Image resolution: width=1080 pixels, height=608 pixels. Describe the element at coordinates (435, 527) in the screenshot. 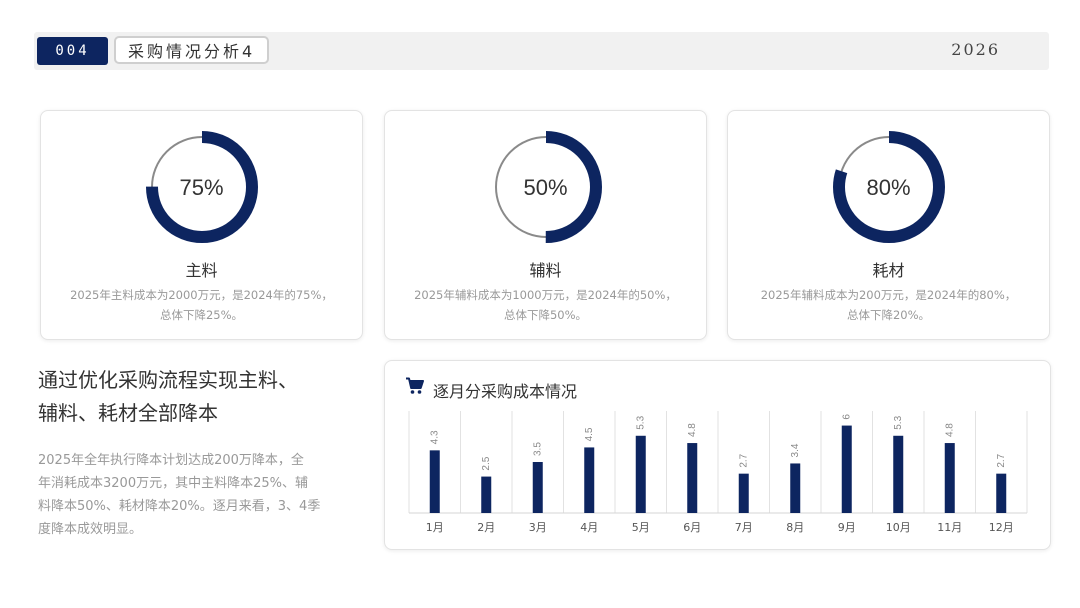

I see `x-tick-label: 1月` at that location.